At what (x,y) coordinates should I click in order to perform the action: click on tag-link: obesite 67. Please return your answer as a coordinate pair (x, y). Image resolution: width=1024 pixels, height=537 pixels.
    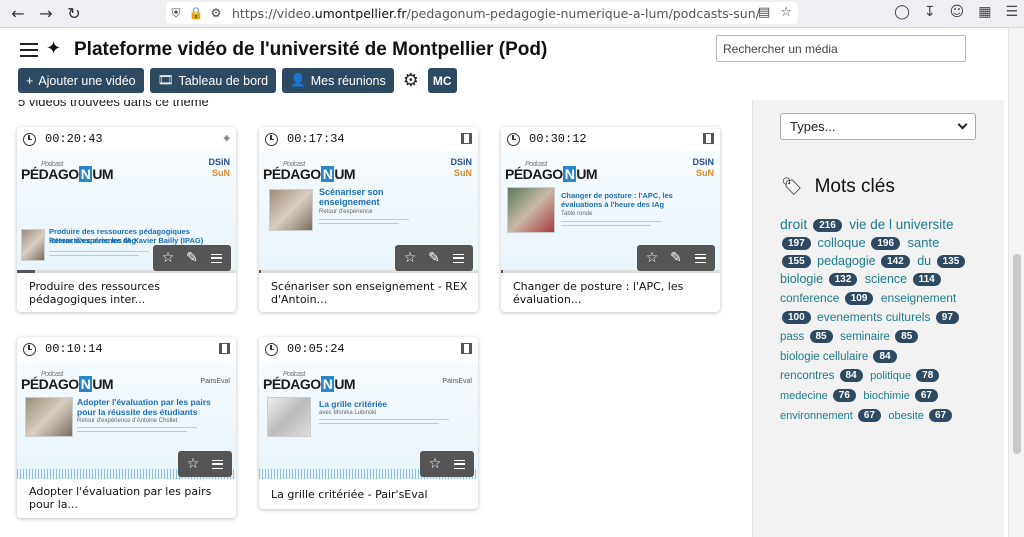
    Looking at the image, I should click on (921, 415).